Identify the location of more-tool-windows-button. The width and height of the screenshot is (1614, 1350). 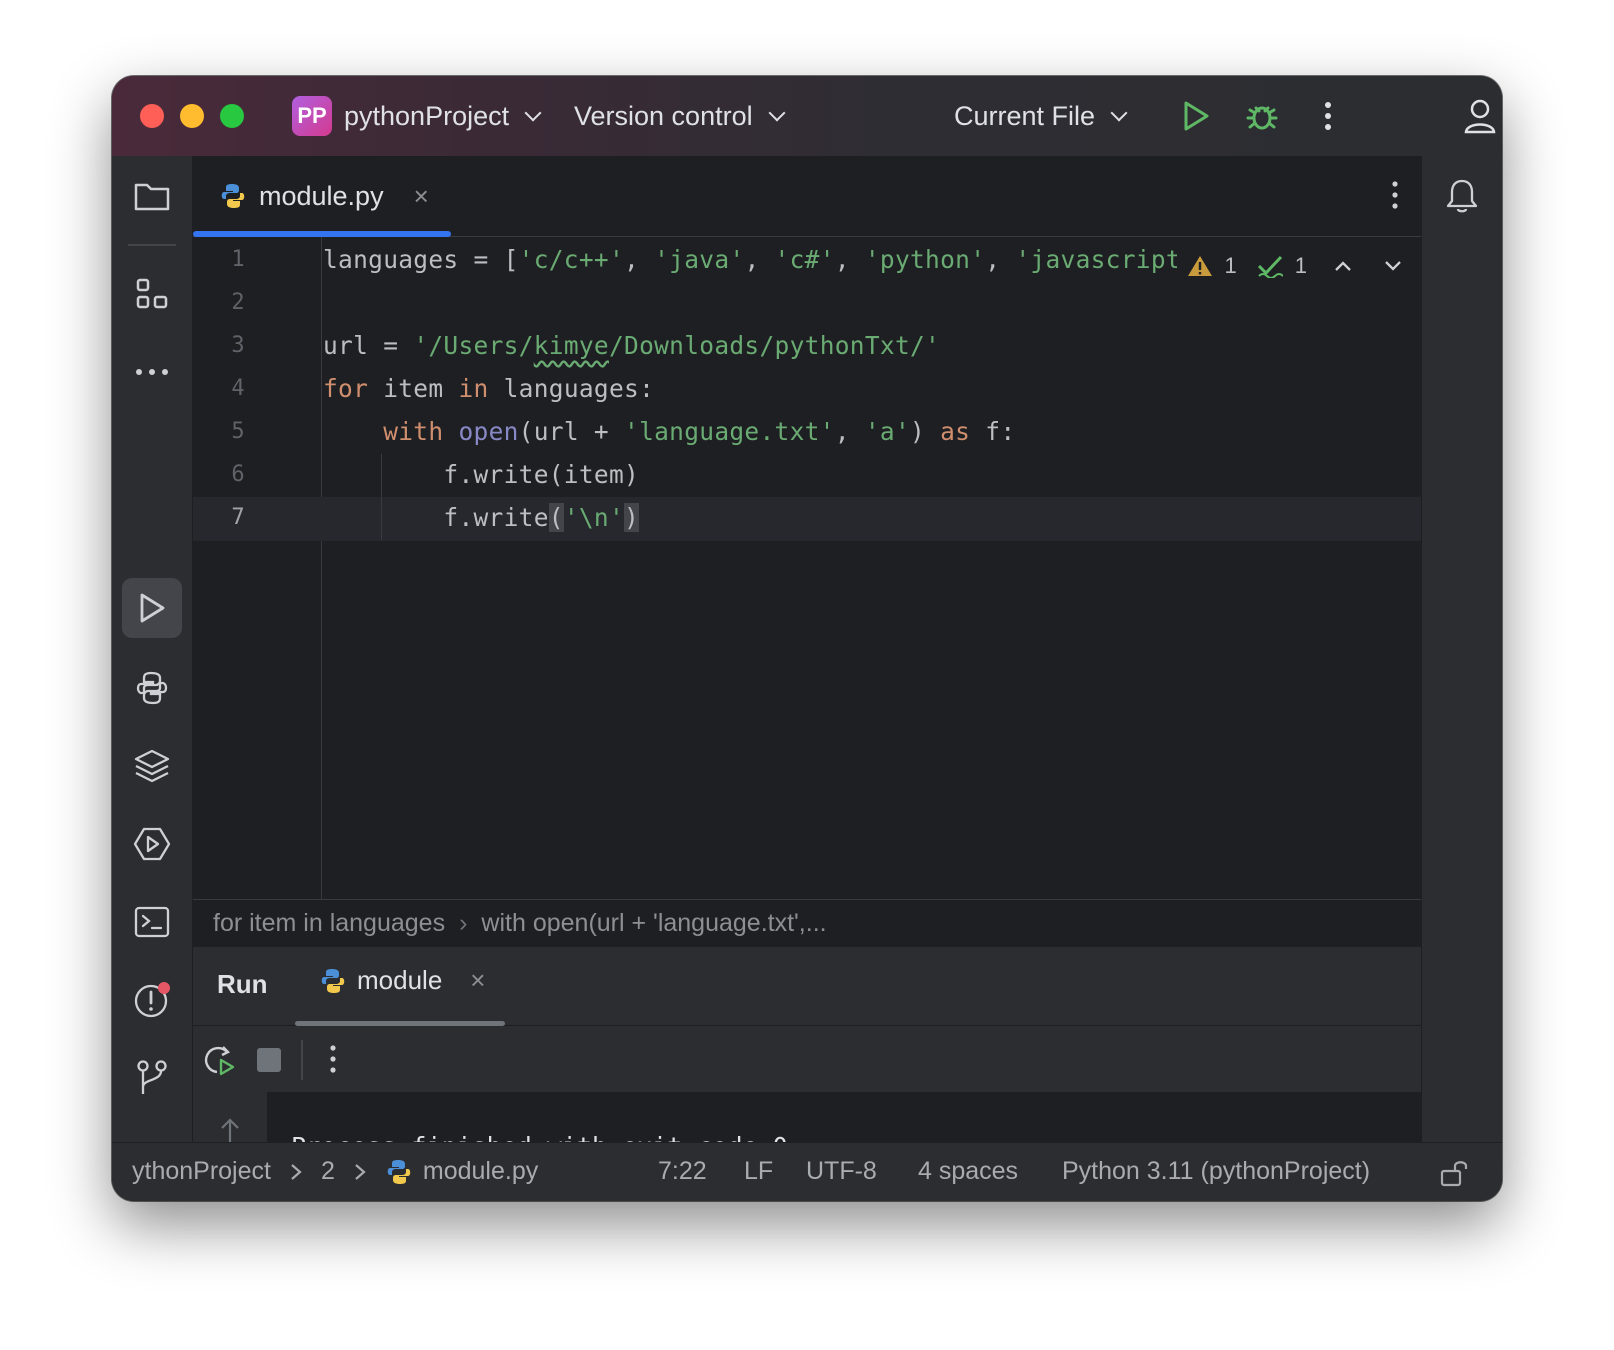
(152, 372).